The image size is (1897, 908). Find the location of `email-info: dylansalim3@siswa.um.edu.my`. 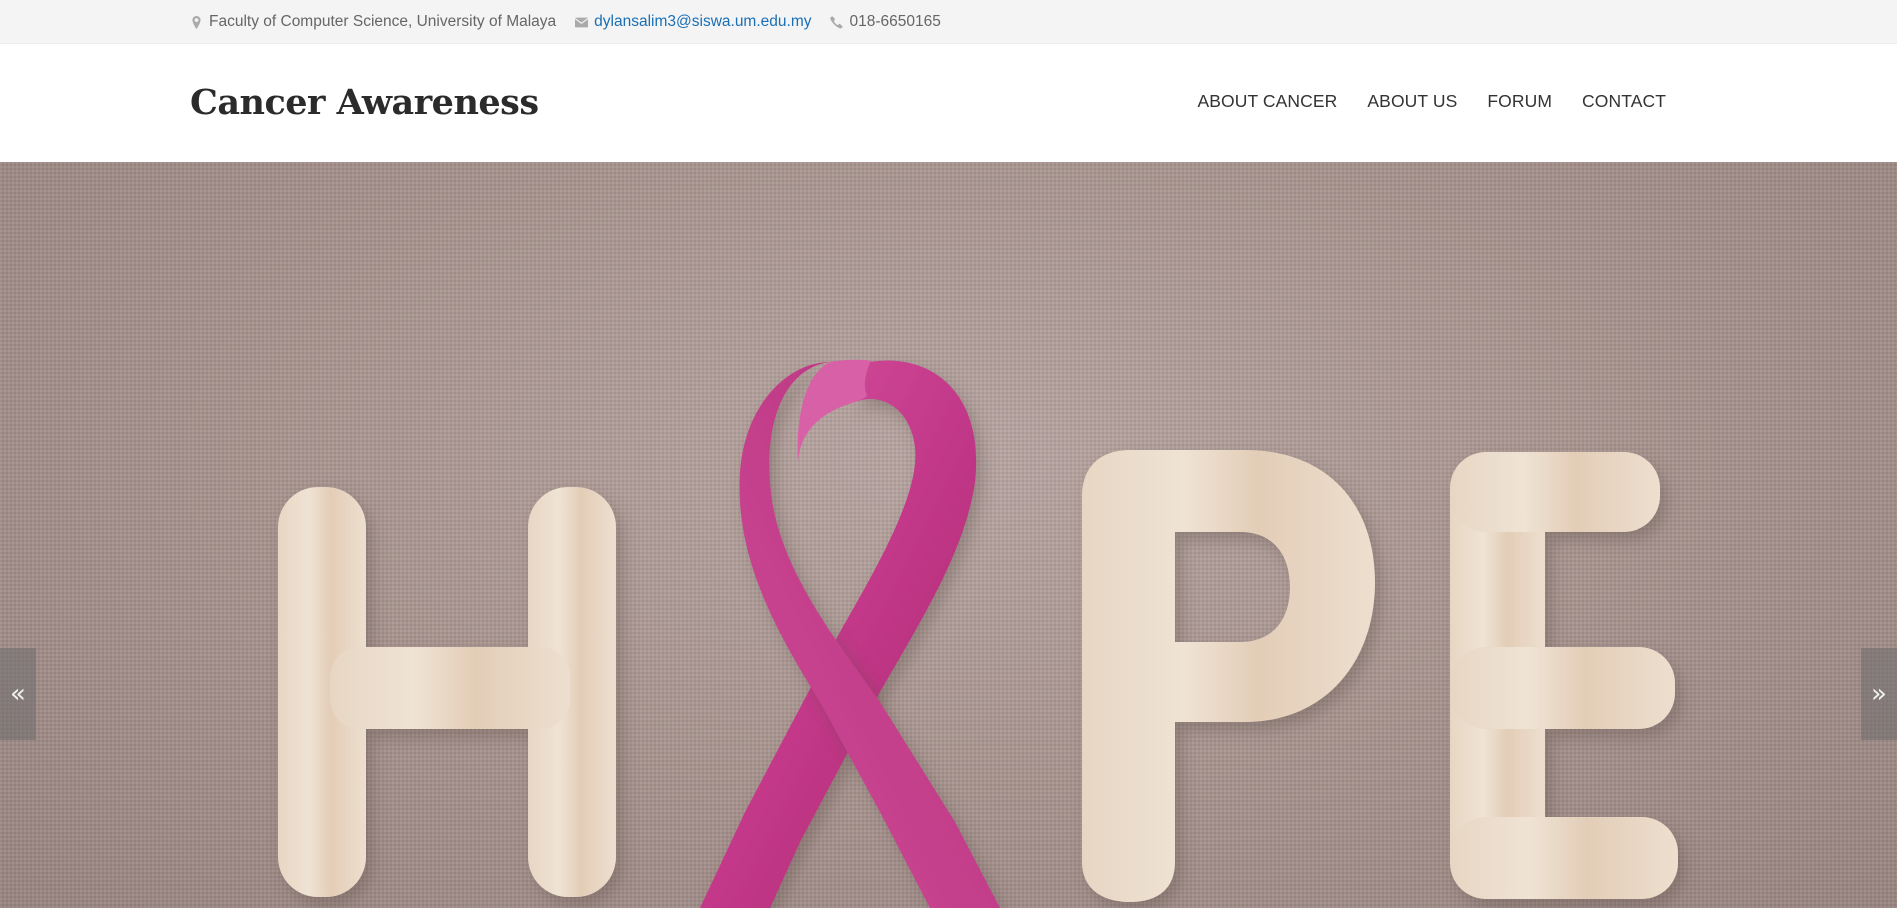

email-info: dylansalim3@siswa.um.edu.my is located at coordinates (693, 22).